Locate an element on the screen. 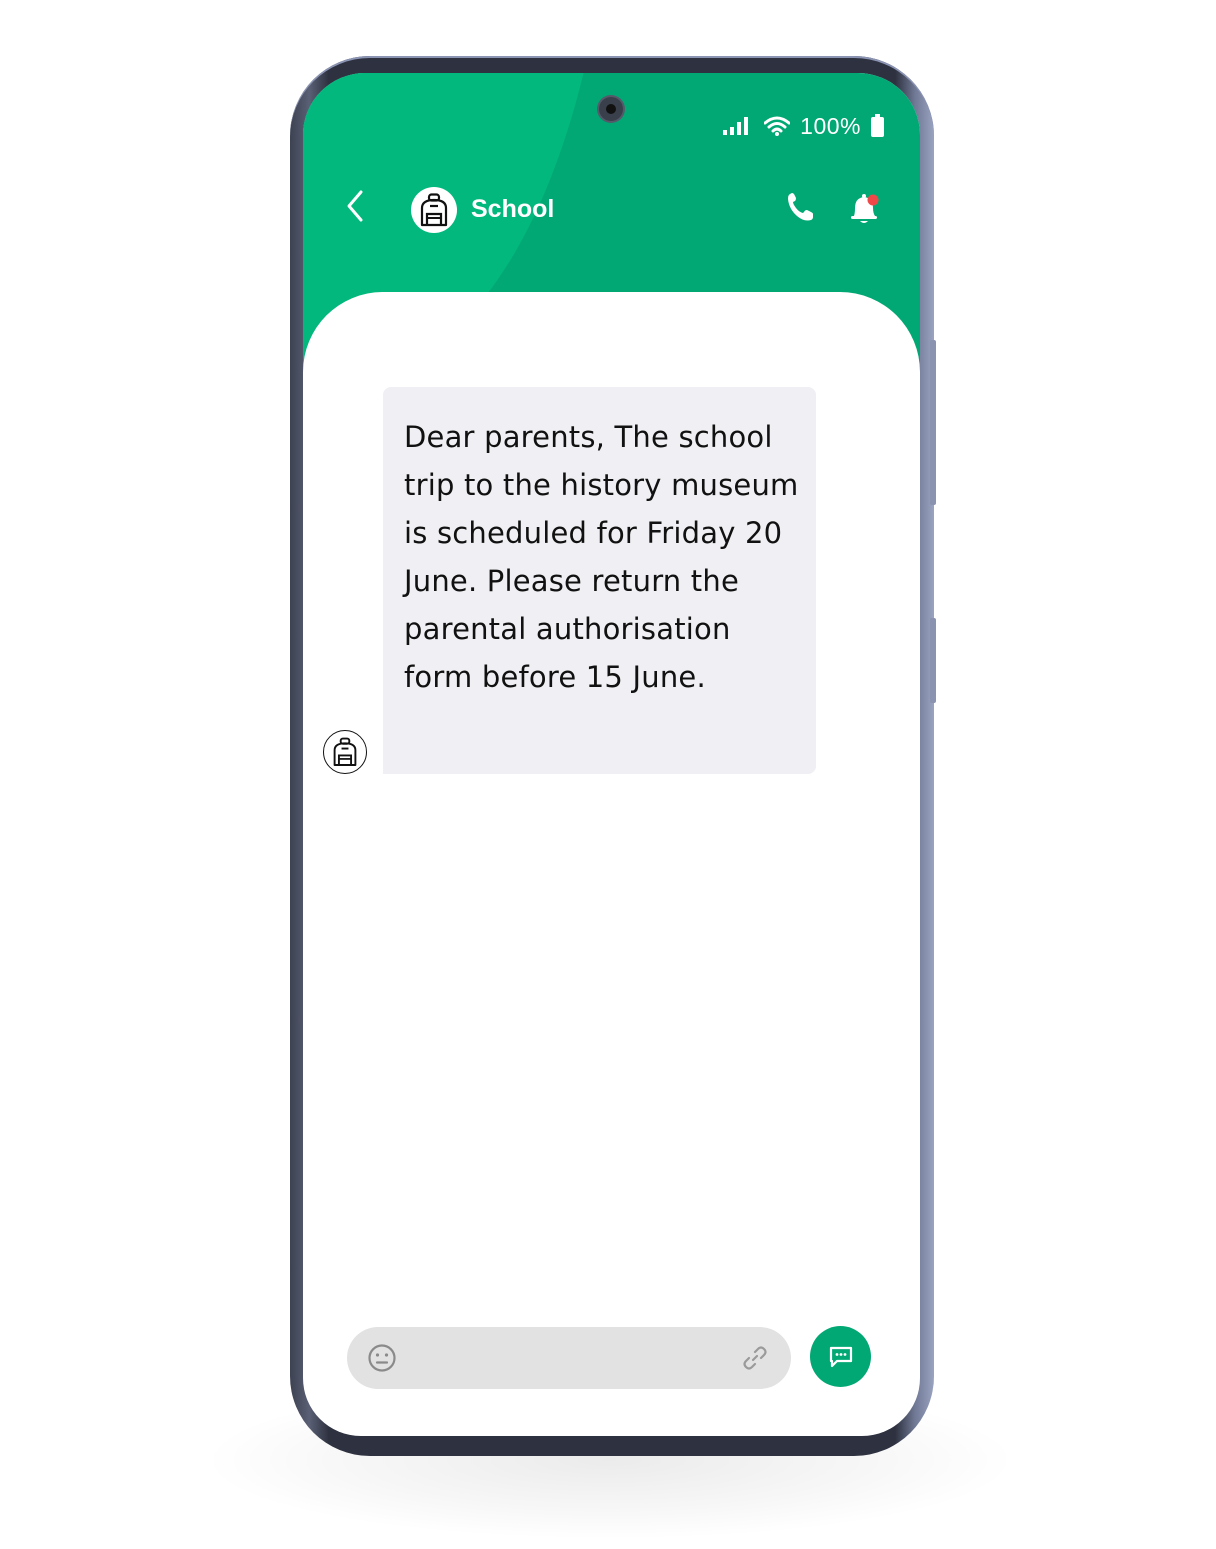 The height and width of the screenshot is (1549, 1216). contact-name: School is located at coordinates (512, 209).